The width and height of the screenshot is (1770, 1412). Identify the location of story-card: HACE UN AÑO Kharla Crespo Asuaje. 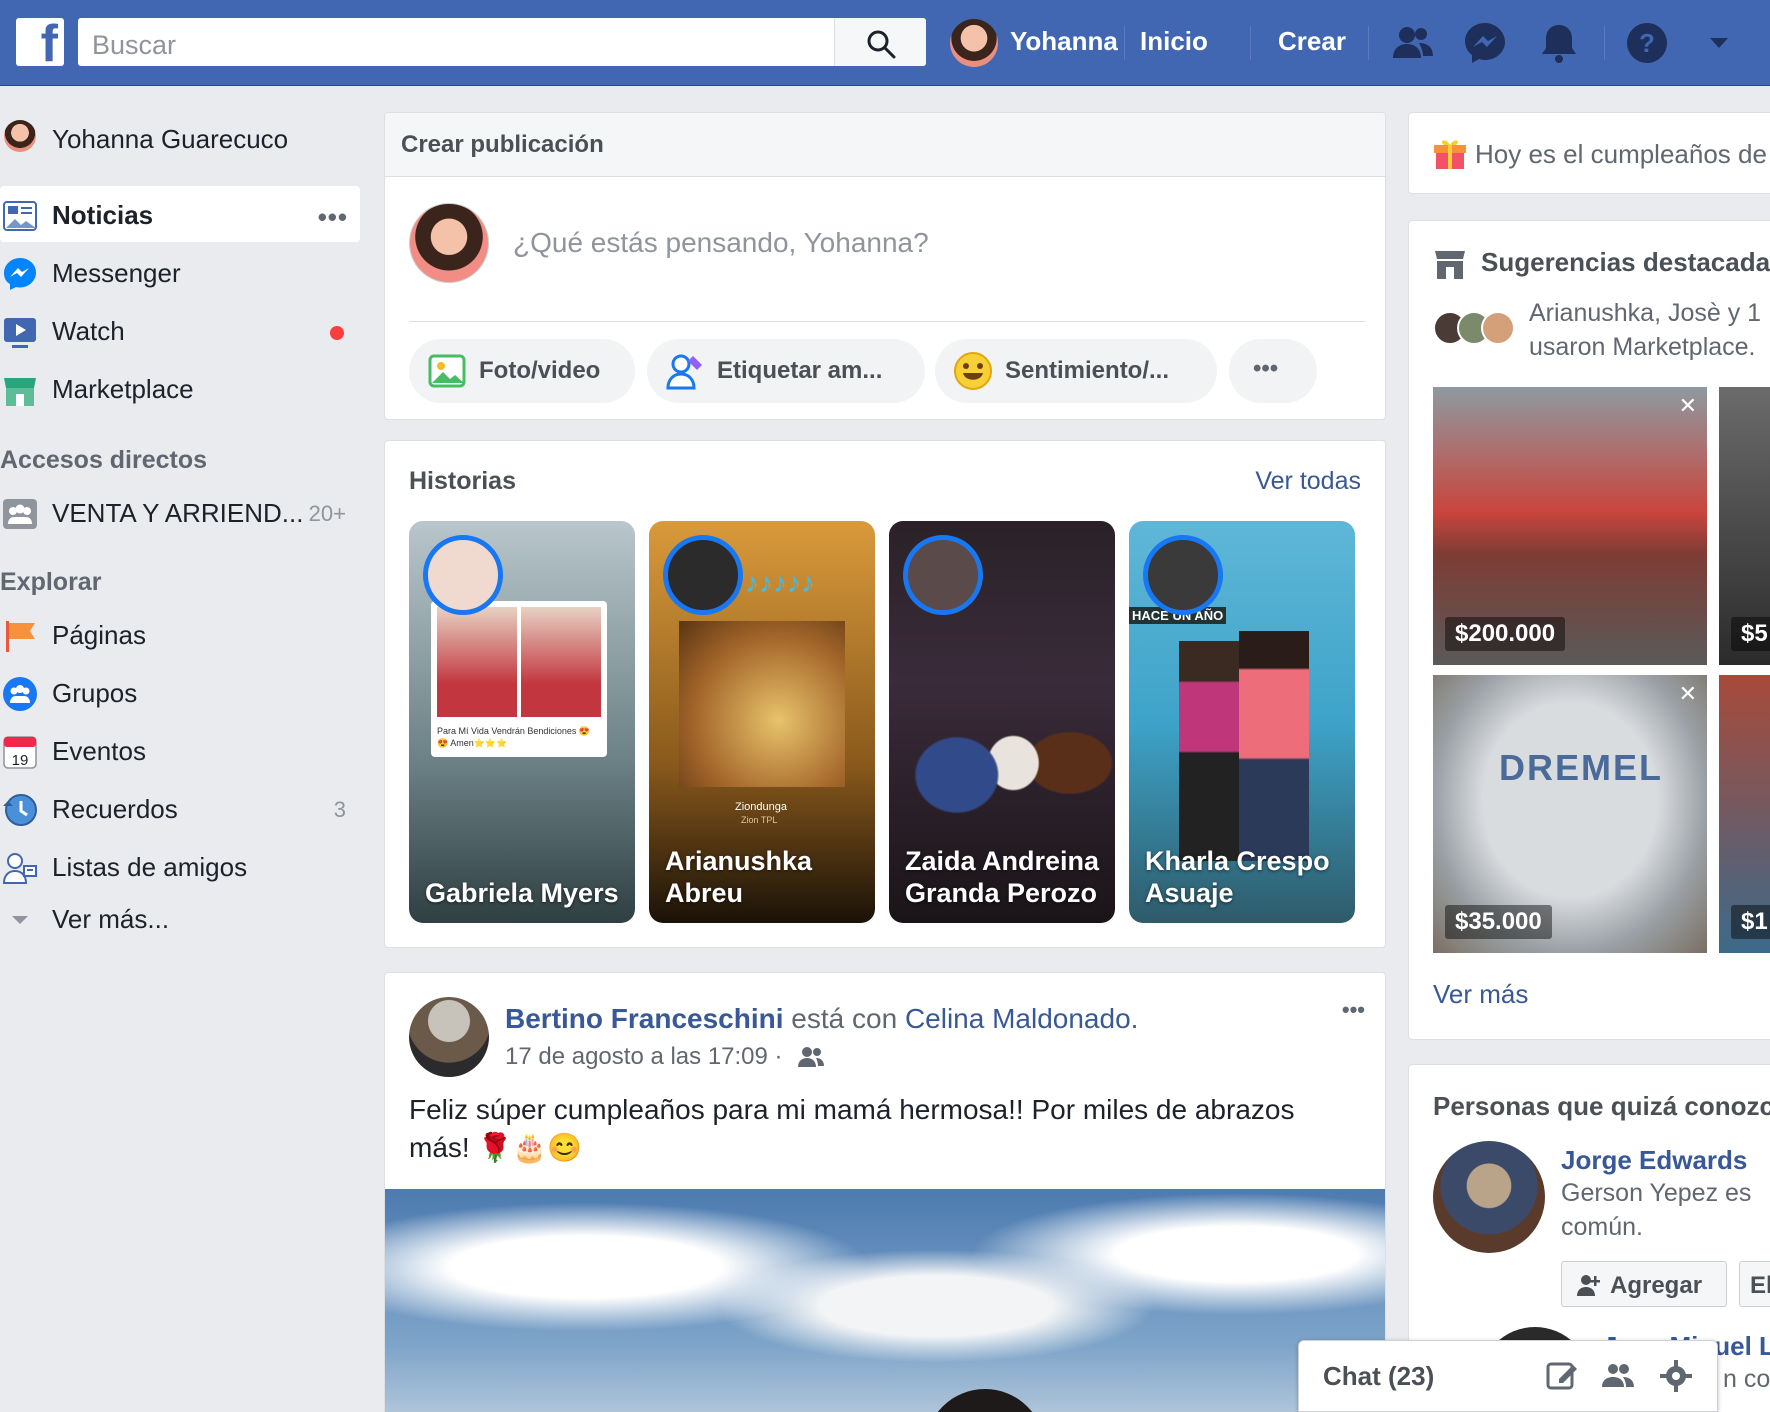
(1242, 722).